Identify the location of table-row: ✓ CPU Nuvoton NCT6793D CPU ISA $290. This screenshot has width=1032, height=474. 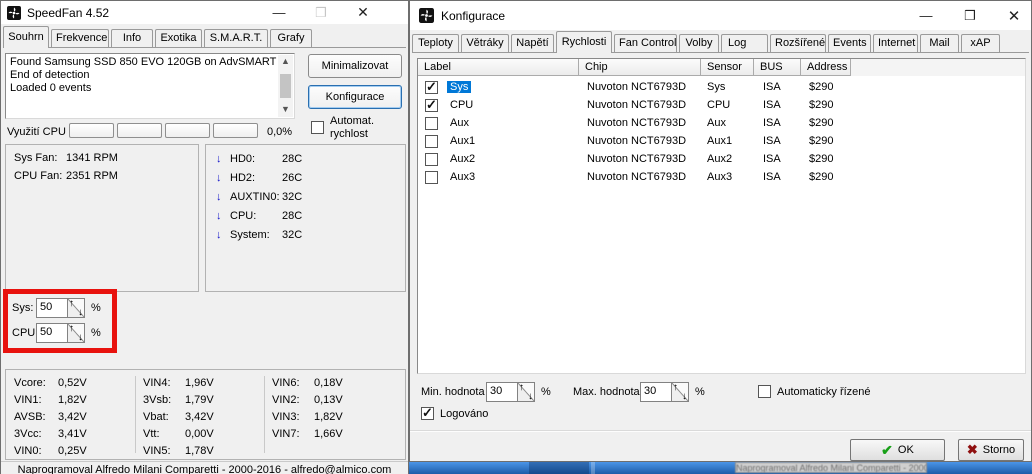
(721, 106).